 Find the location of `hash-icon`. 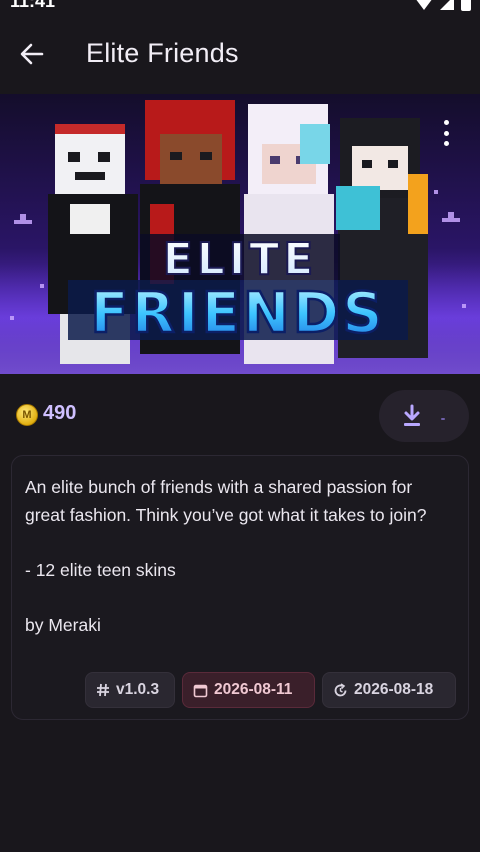

hash-icon is located at coordinates (103, 690).